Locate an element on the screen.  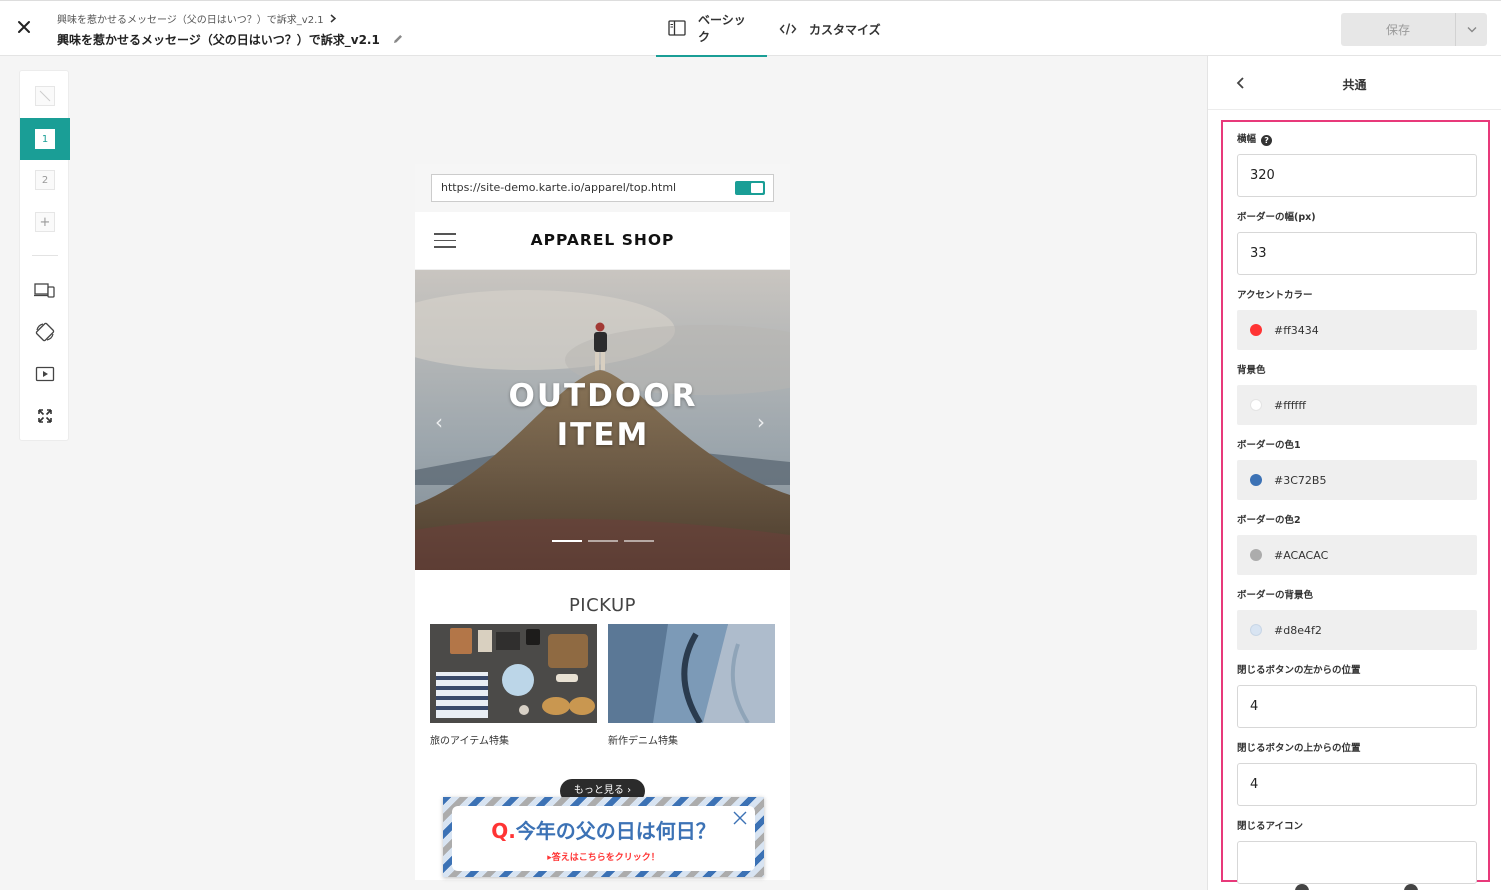
pickup-item-travel: 旅のアイテム特集 is located at coordinates (513, 685).